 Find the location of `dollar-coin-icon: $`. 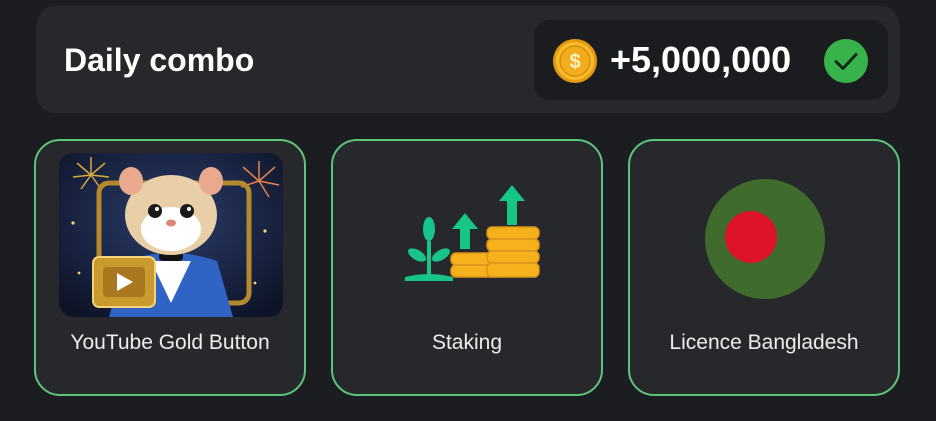

dollar-coin-icon: $ is located at coordinates (575, 61).